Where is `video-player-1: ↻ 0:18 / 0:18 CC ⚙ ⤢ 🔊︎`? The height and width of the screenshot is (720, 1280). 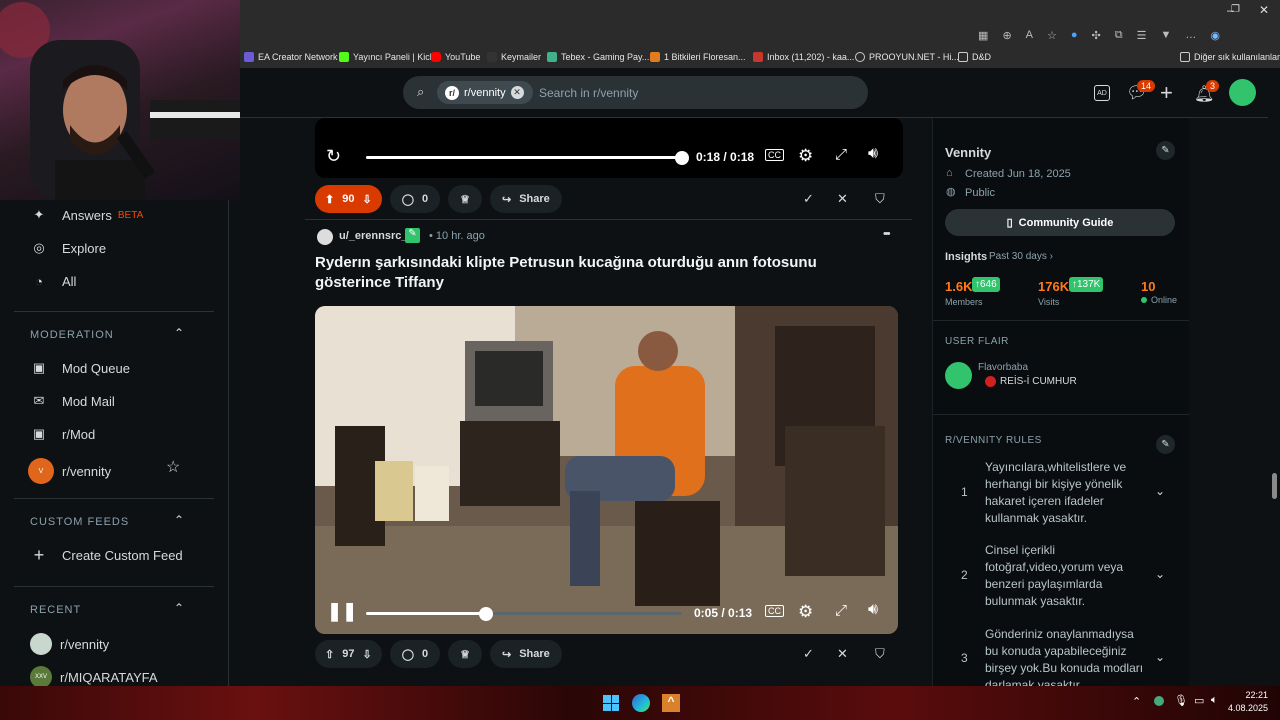
video-player-1: ↻ 0:18 / 0:18 CC ⚙ ⤢ 🔊︎ is located at coordinates (609, 148).